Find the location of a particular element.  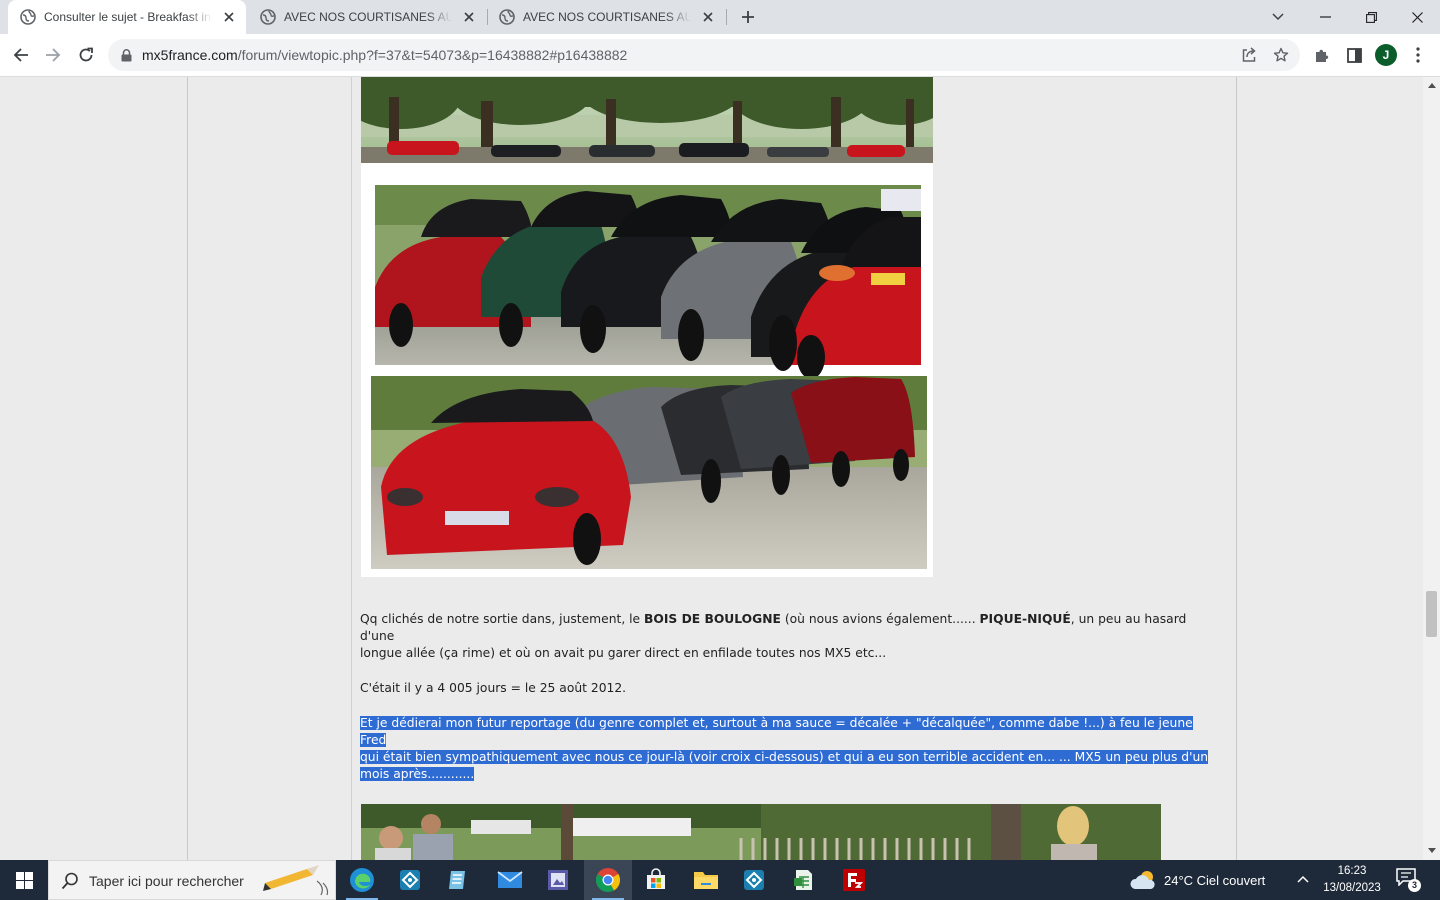

arrow-left-icon is located at coordinates (20, 55).